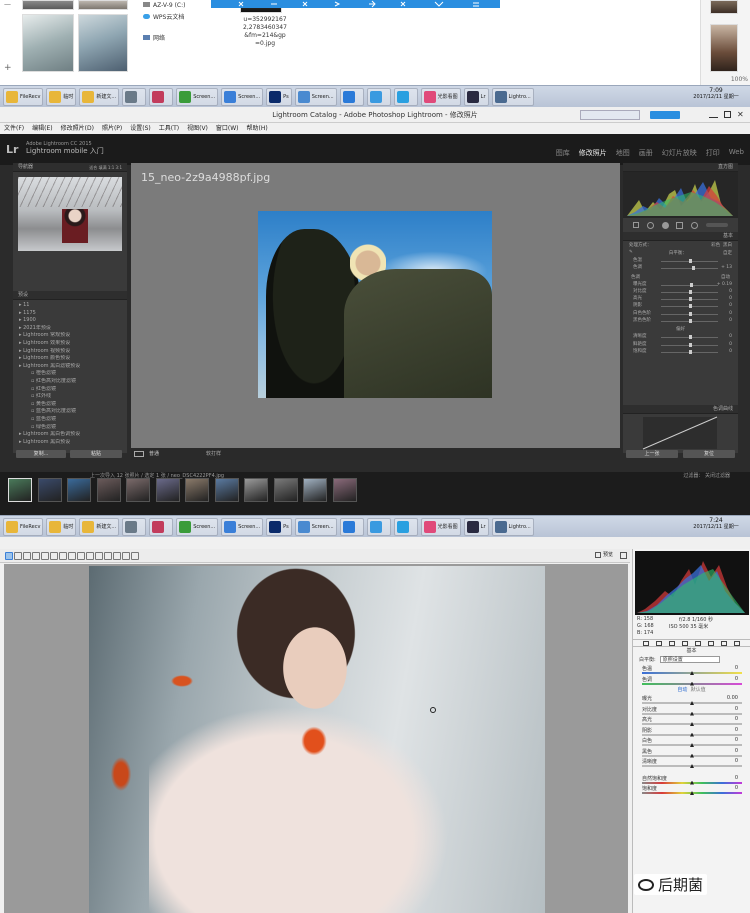 This screenshot has height=913, width=750. I want to click on cr-wb-select: 原照设置, so click(689, 659).